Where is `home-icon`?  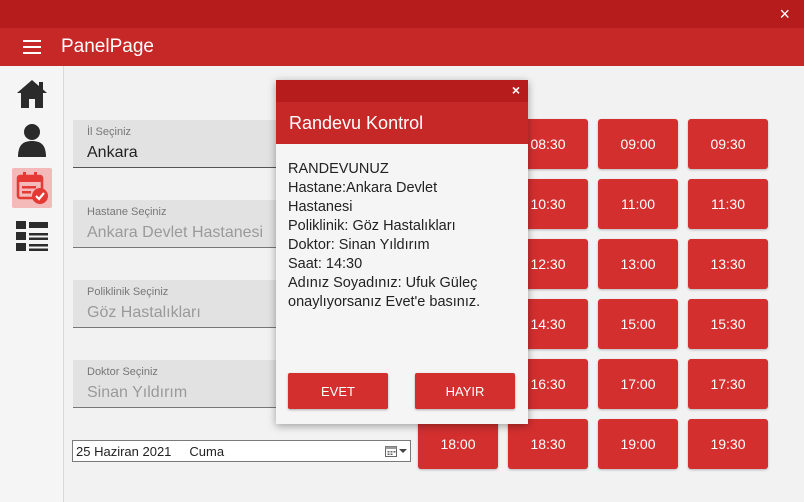
home-icon is located at coordinates (32, 94).